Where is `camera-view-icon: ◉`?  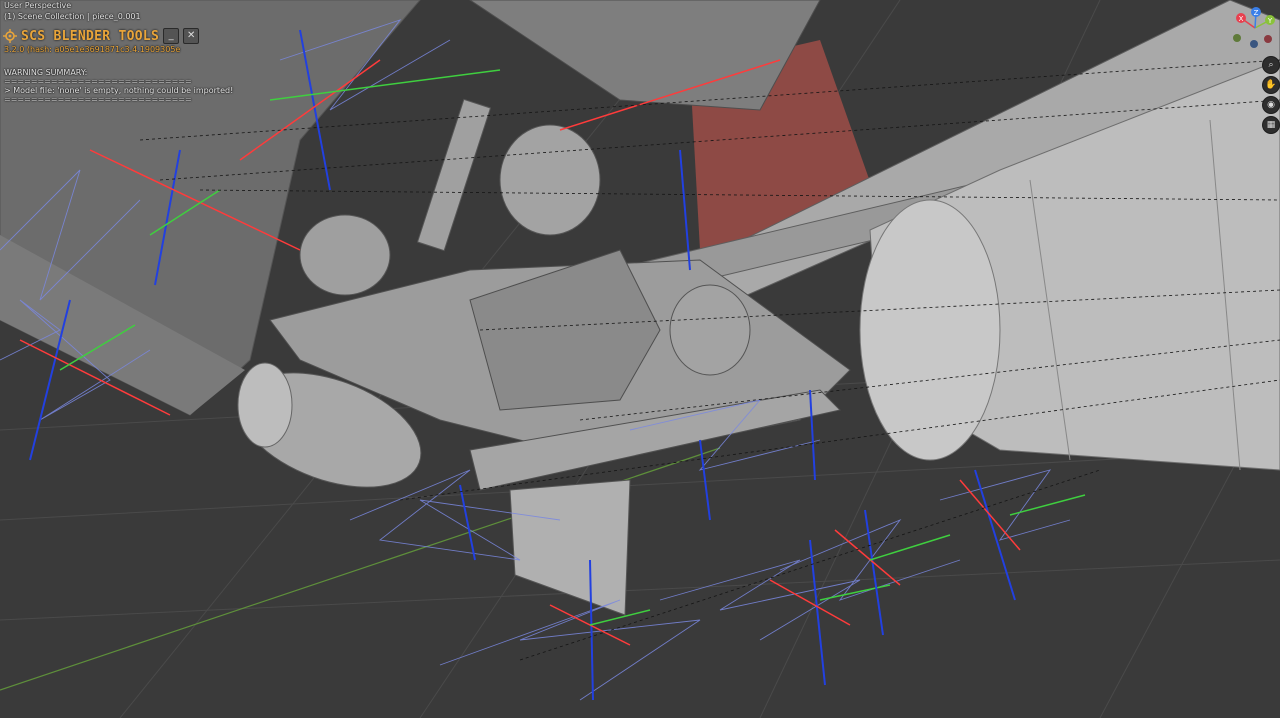
camera-view-icon: ◉ is located at coordinates (1271, 105).